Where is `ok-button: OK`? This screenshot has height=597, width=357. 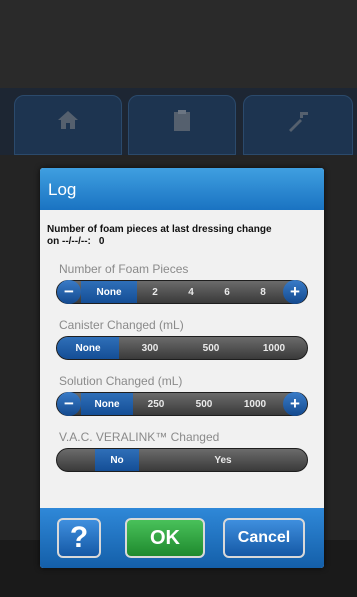
ok-button: OK is located at coordinates (165, 538).